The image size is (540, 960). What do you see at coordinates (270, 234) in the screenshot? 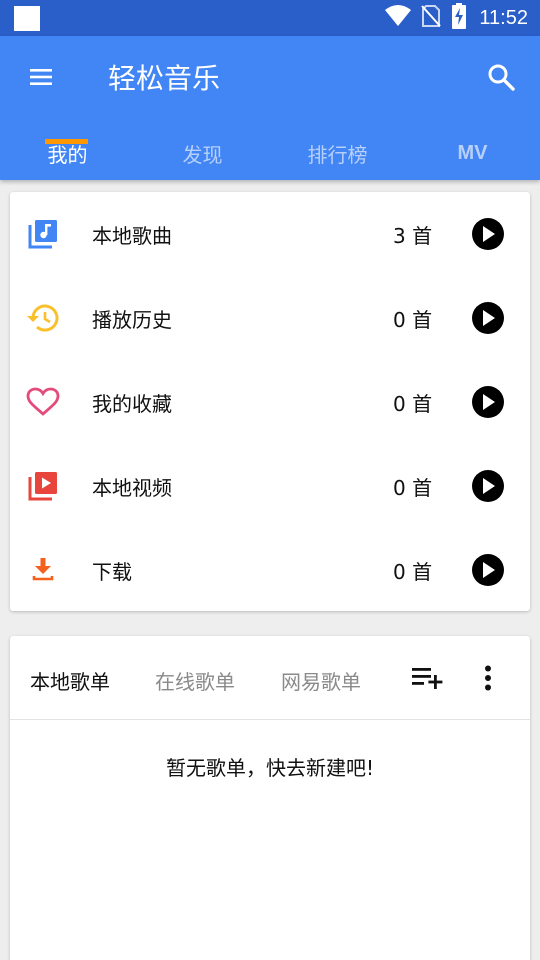
I see `list-item-local-songs: 本地歌曲 3 首` at bounding box center [270, 234].